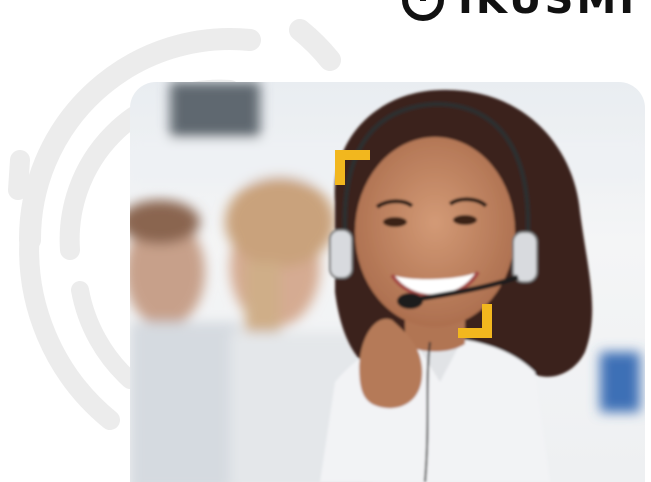 This screenshot has width=651, height=482. I want to click on brand-logo: IKUSMI, so click(518, 12).